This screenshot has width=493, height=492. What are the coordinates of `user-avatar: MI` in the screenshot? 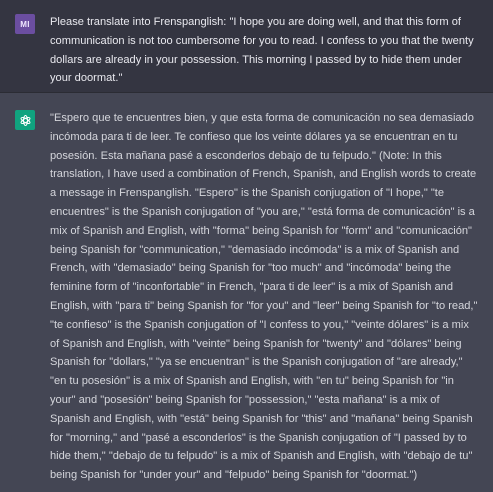 It's located at (25, 24).